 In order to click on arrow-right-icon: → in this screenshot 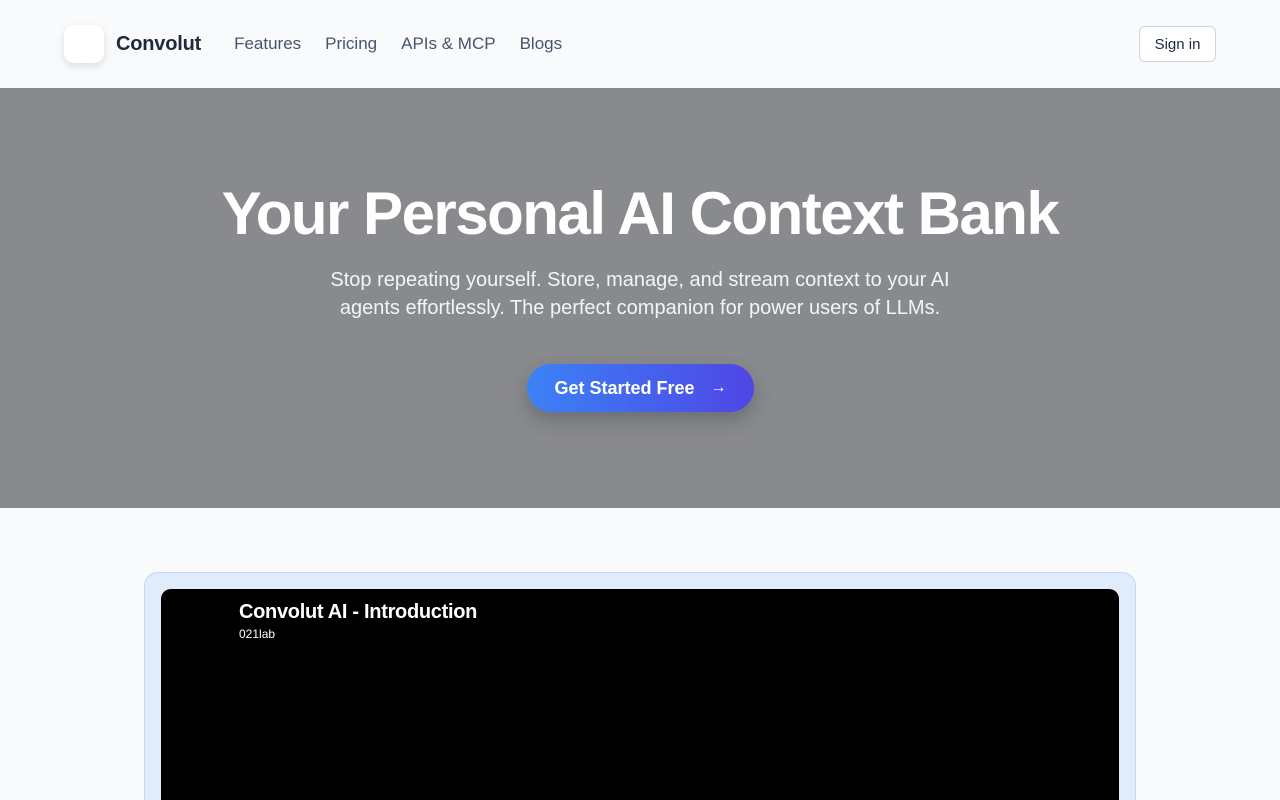, I will do `click(718, 387)`.